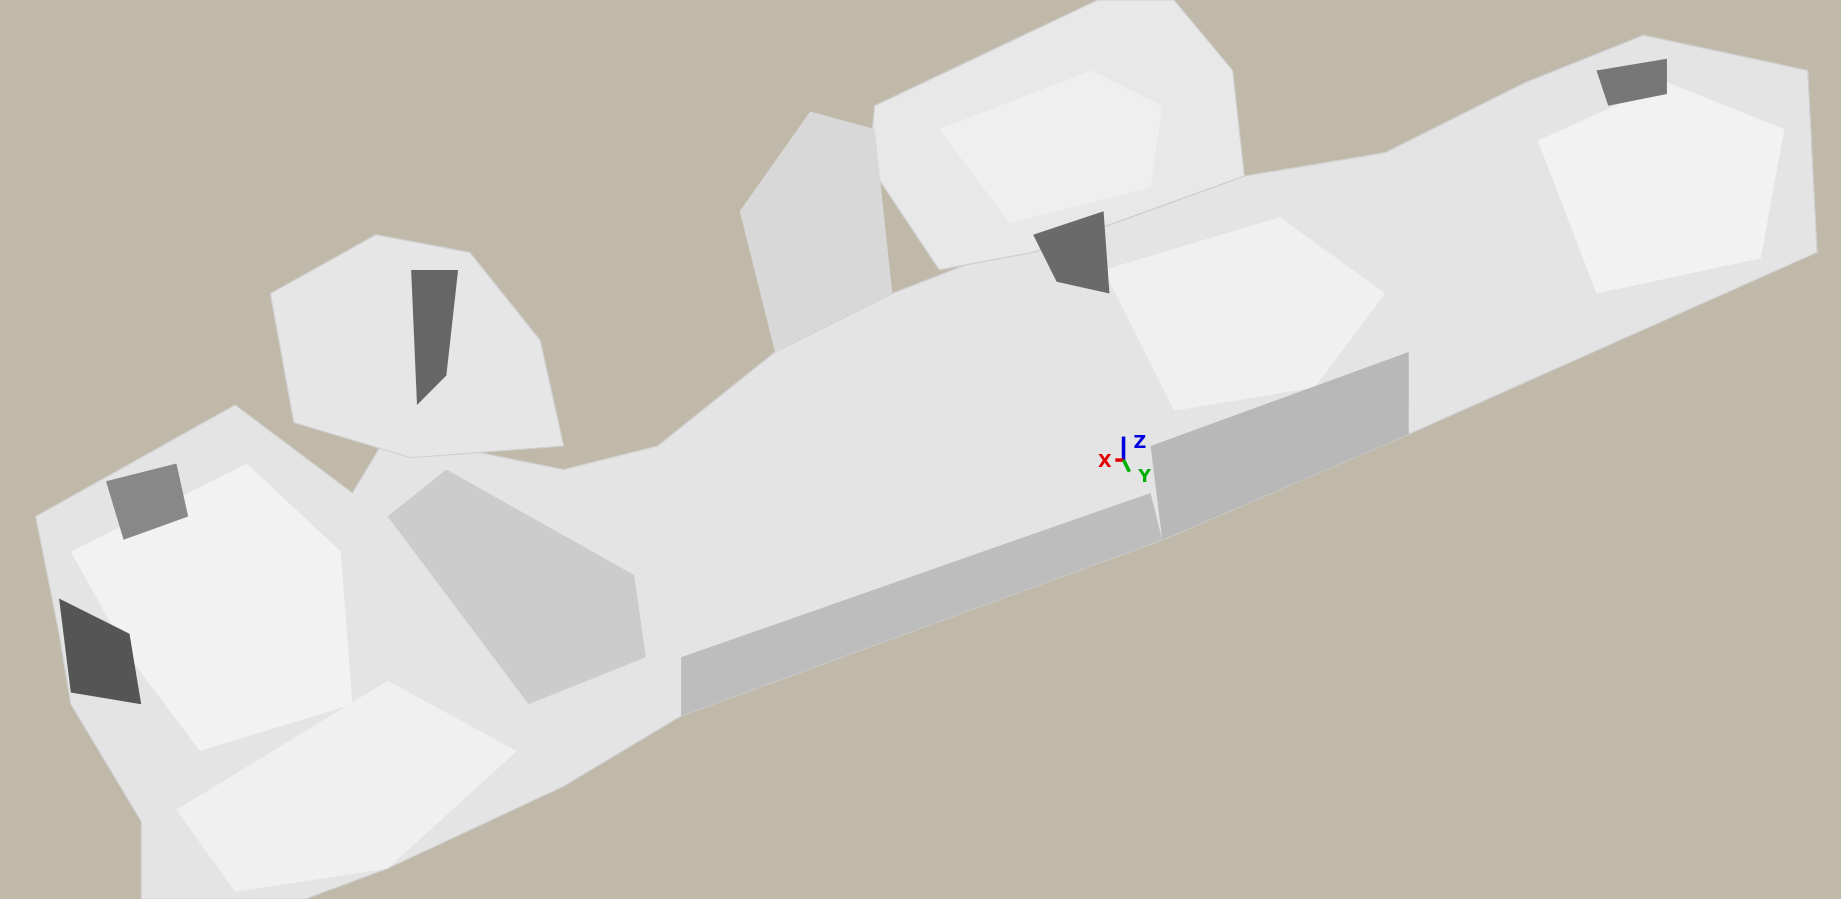 This screenshot has height=899, width=1841. Describe the element at coordinates (1145, 476) in the screenshot. I see `axis-label: Y` at that location.